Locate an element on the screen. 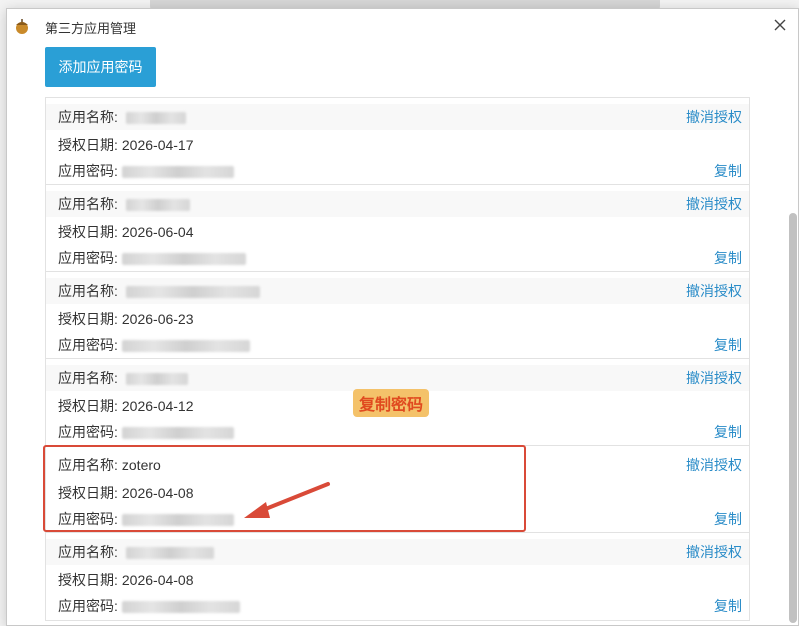 The image size is (799, 626). list-item: 应用名称: 撤消授权 授权日期: 2026-04-17 应用密码: 复制 is located at coordinates (397, 141).